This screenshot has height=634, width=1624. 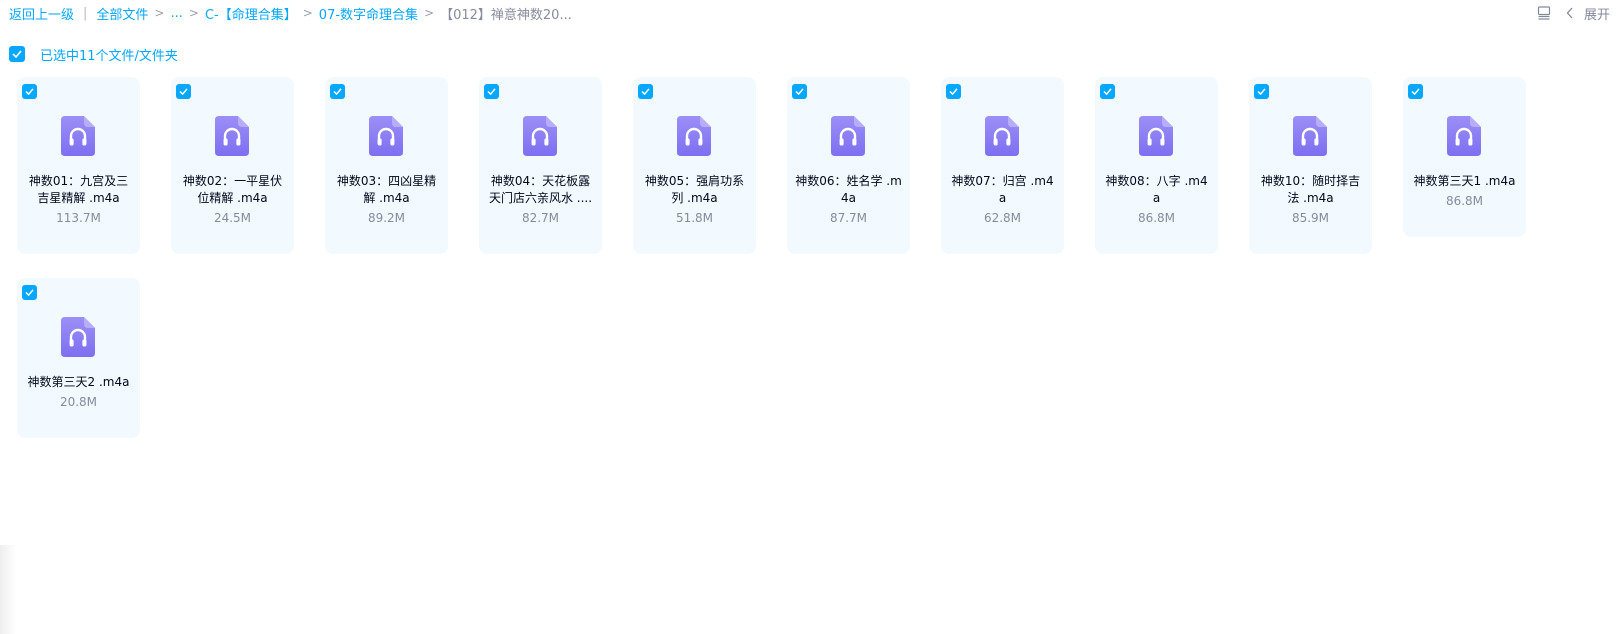 I want to click on file-name: 神数08：八字 .m4a, so click(x=1156, y=189).